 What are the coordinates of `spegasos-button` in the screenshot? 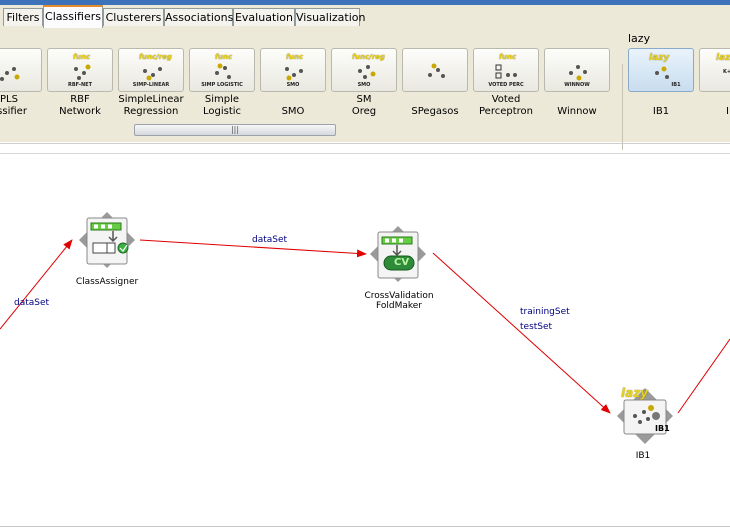 It's located at (435, 70).